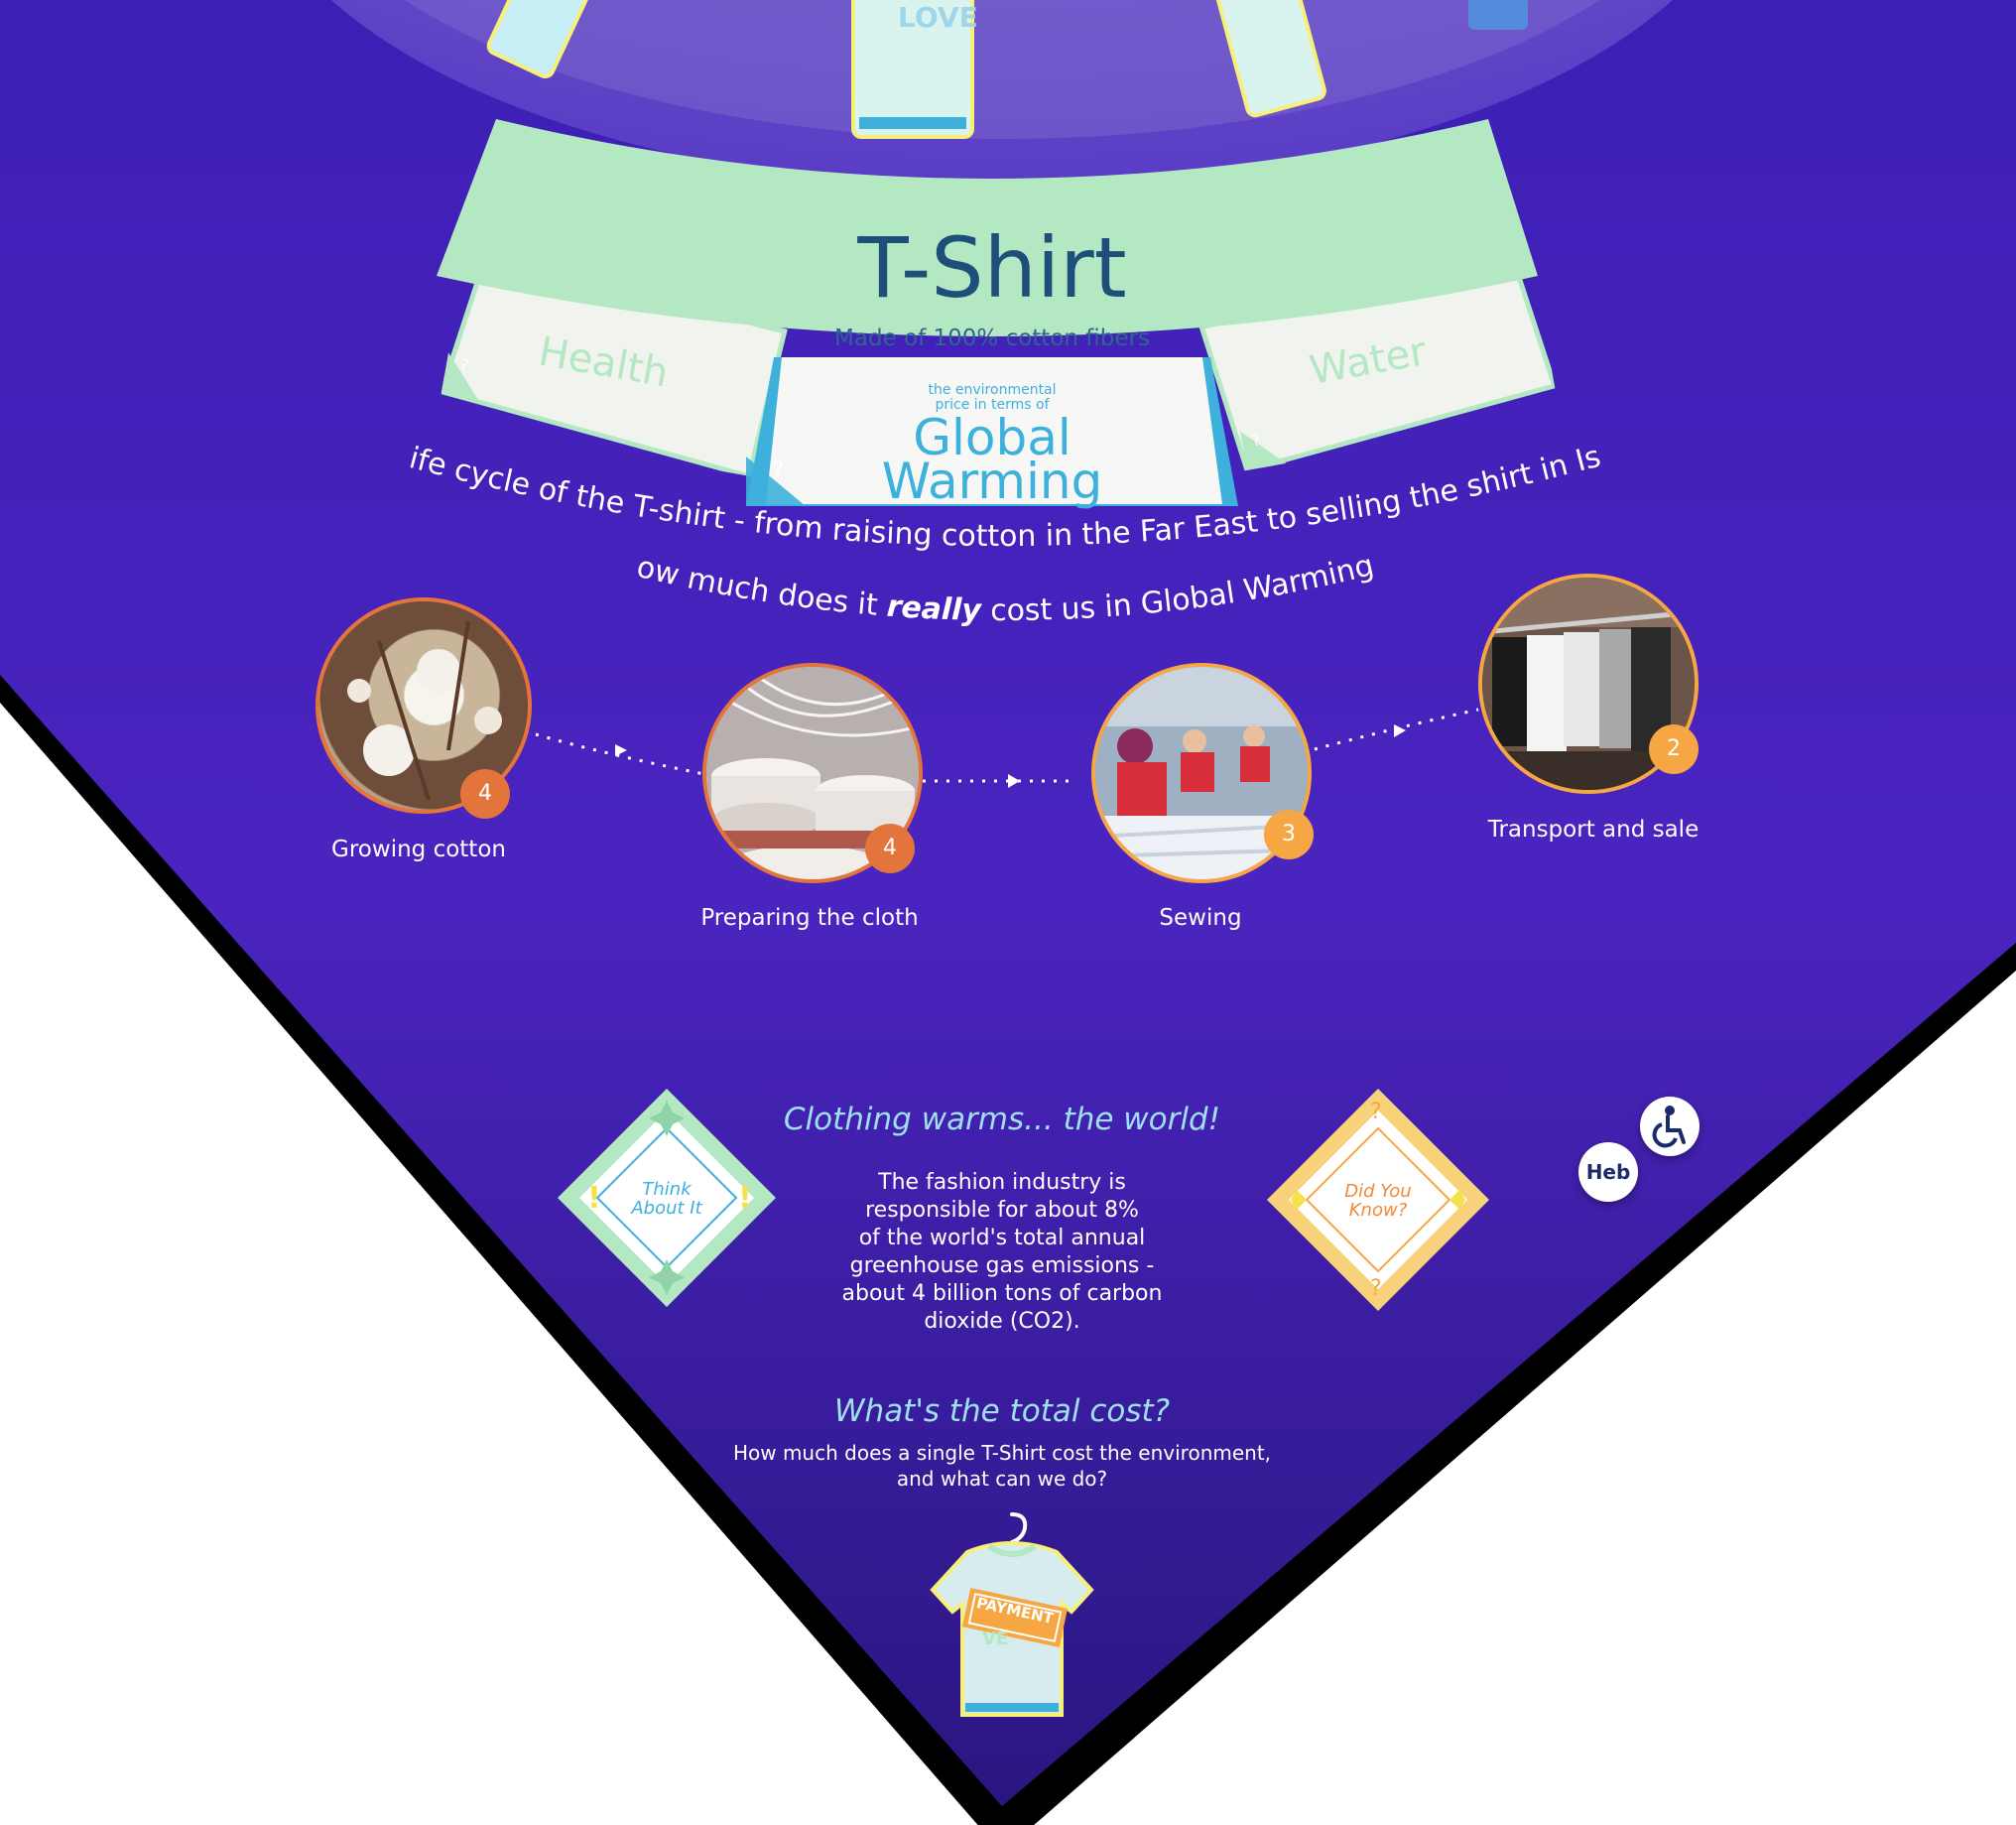  What do you see at coordinates (995, 1639) in the screenshot?
I see `svg-text: VE` at bounding box center [995, 1639].